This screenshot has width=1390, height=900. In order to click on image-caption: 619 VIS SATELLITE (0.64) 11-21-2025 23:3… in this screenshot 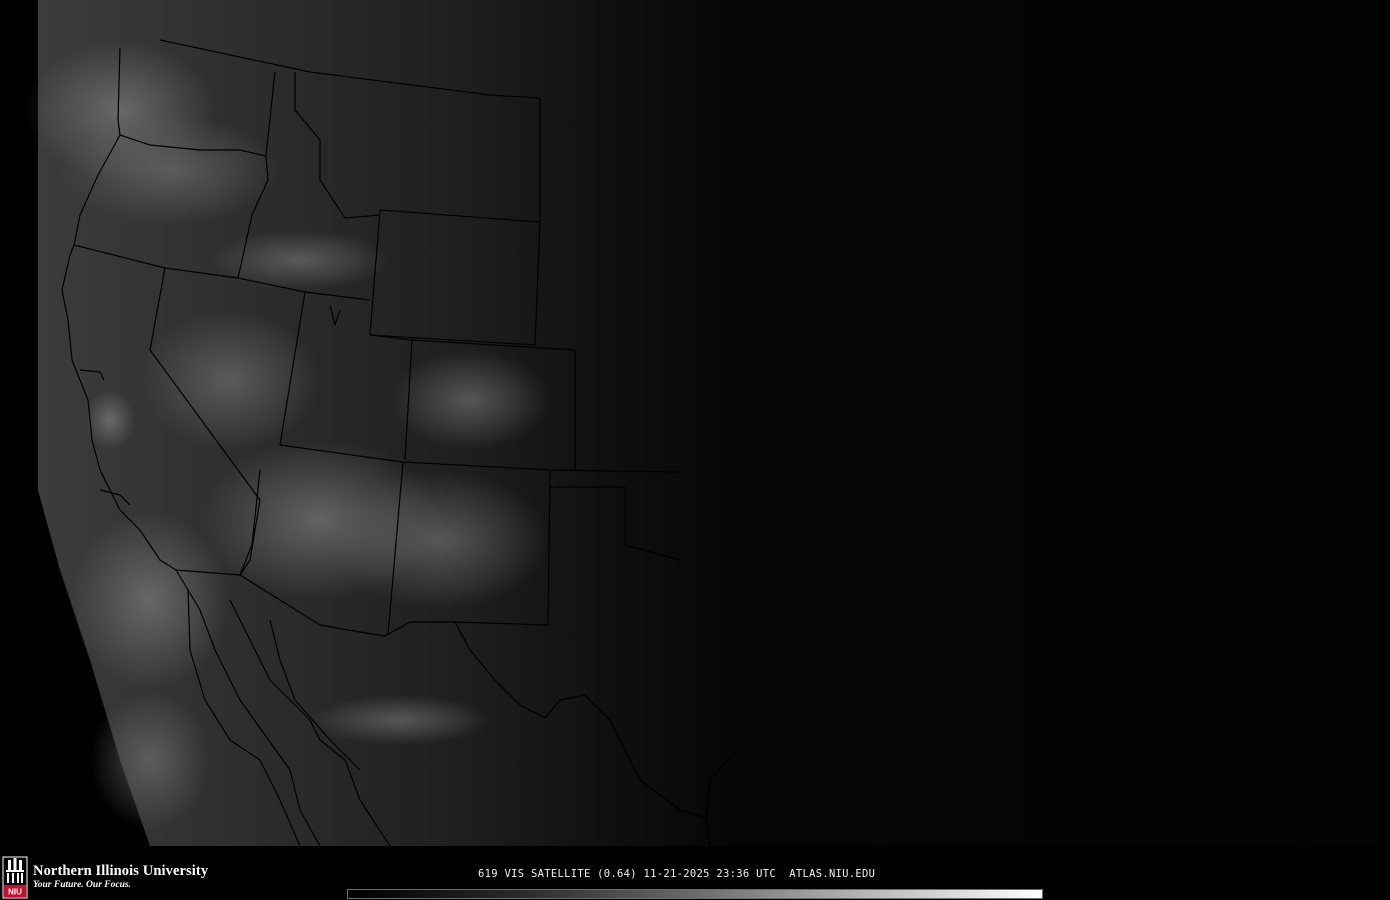, I will do `click(677, 874)`.